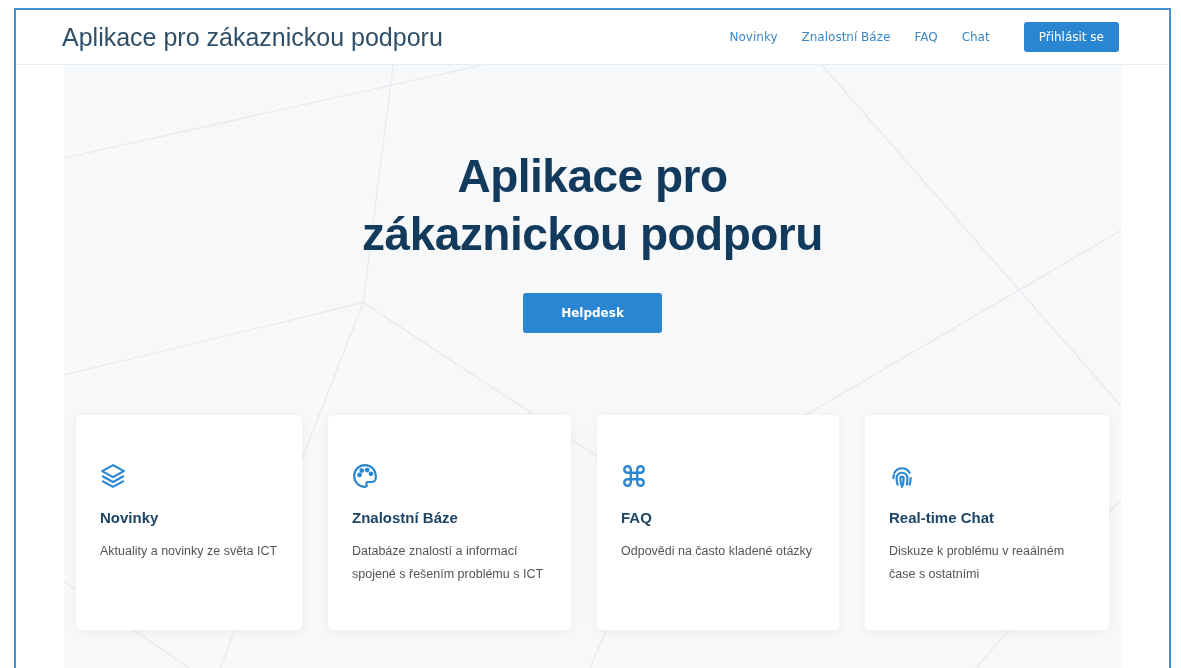 The height and width of the screenshot is (668, 1181). What do you see at coordinates (592, 313) in the screenshot?
I see `helpdesk-button: Helpdesk` at bounding box center [592, 313].